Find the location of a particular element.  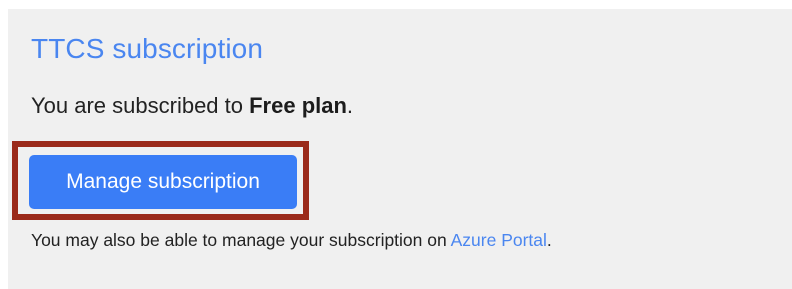

azure-portal-link: Azure Portal is located at coordinates (499, 240).